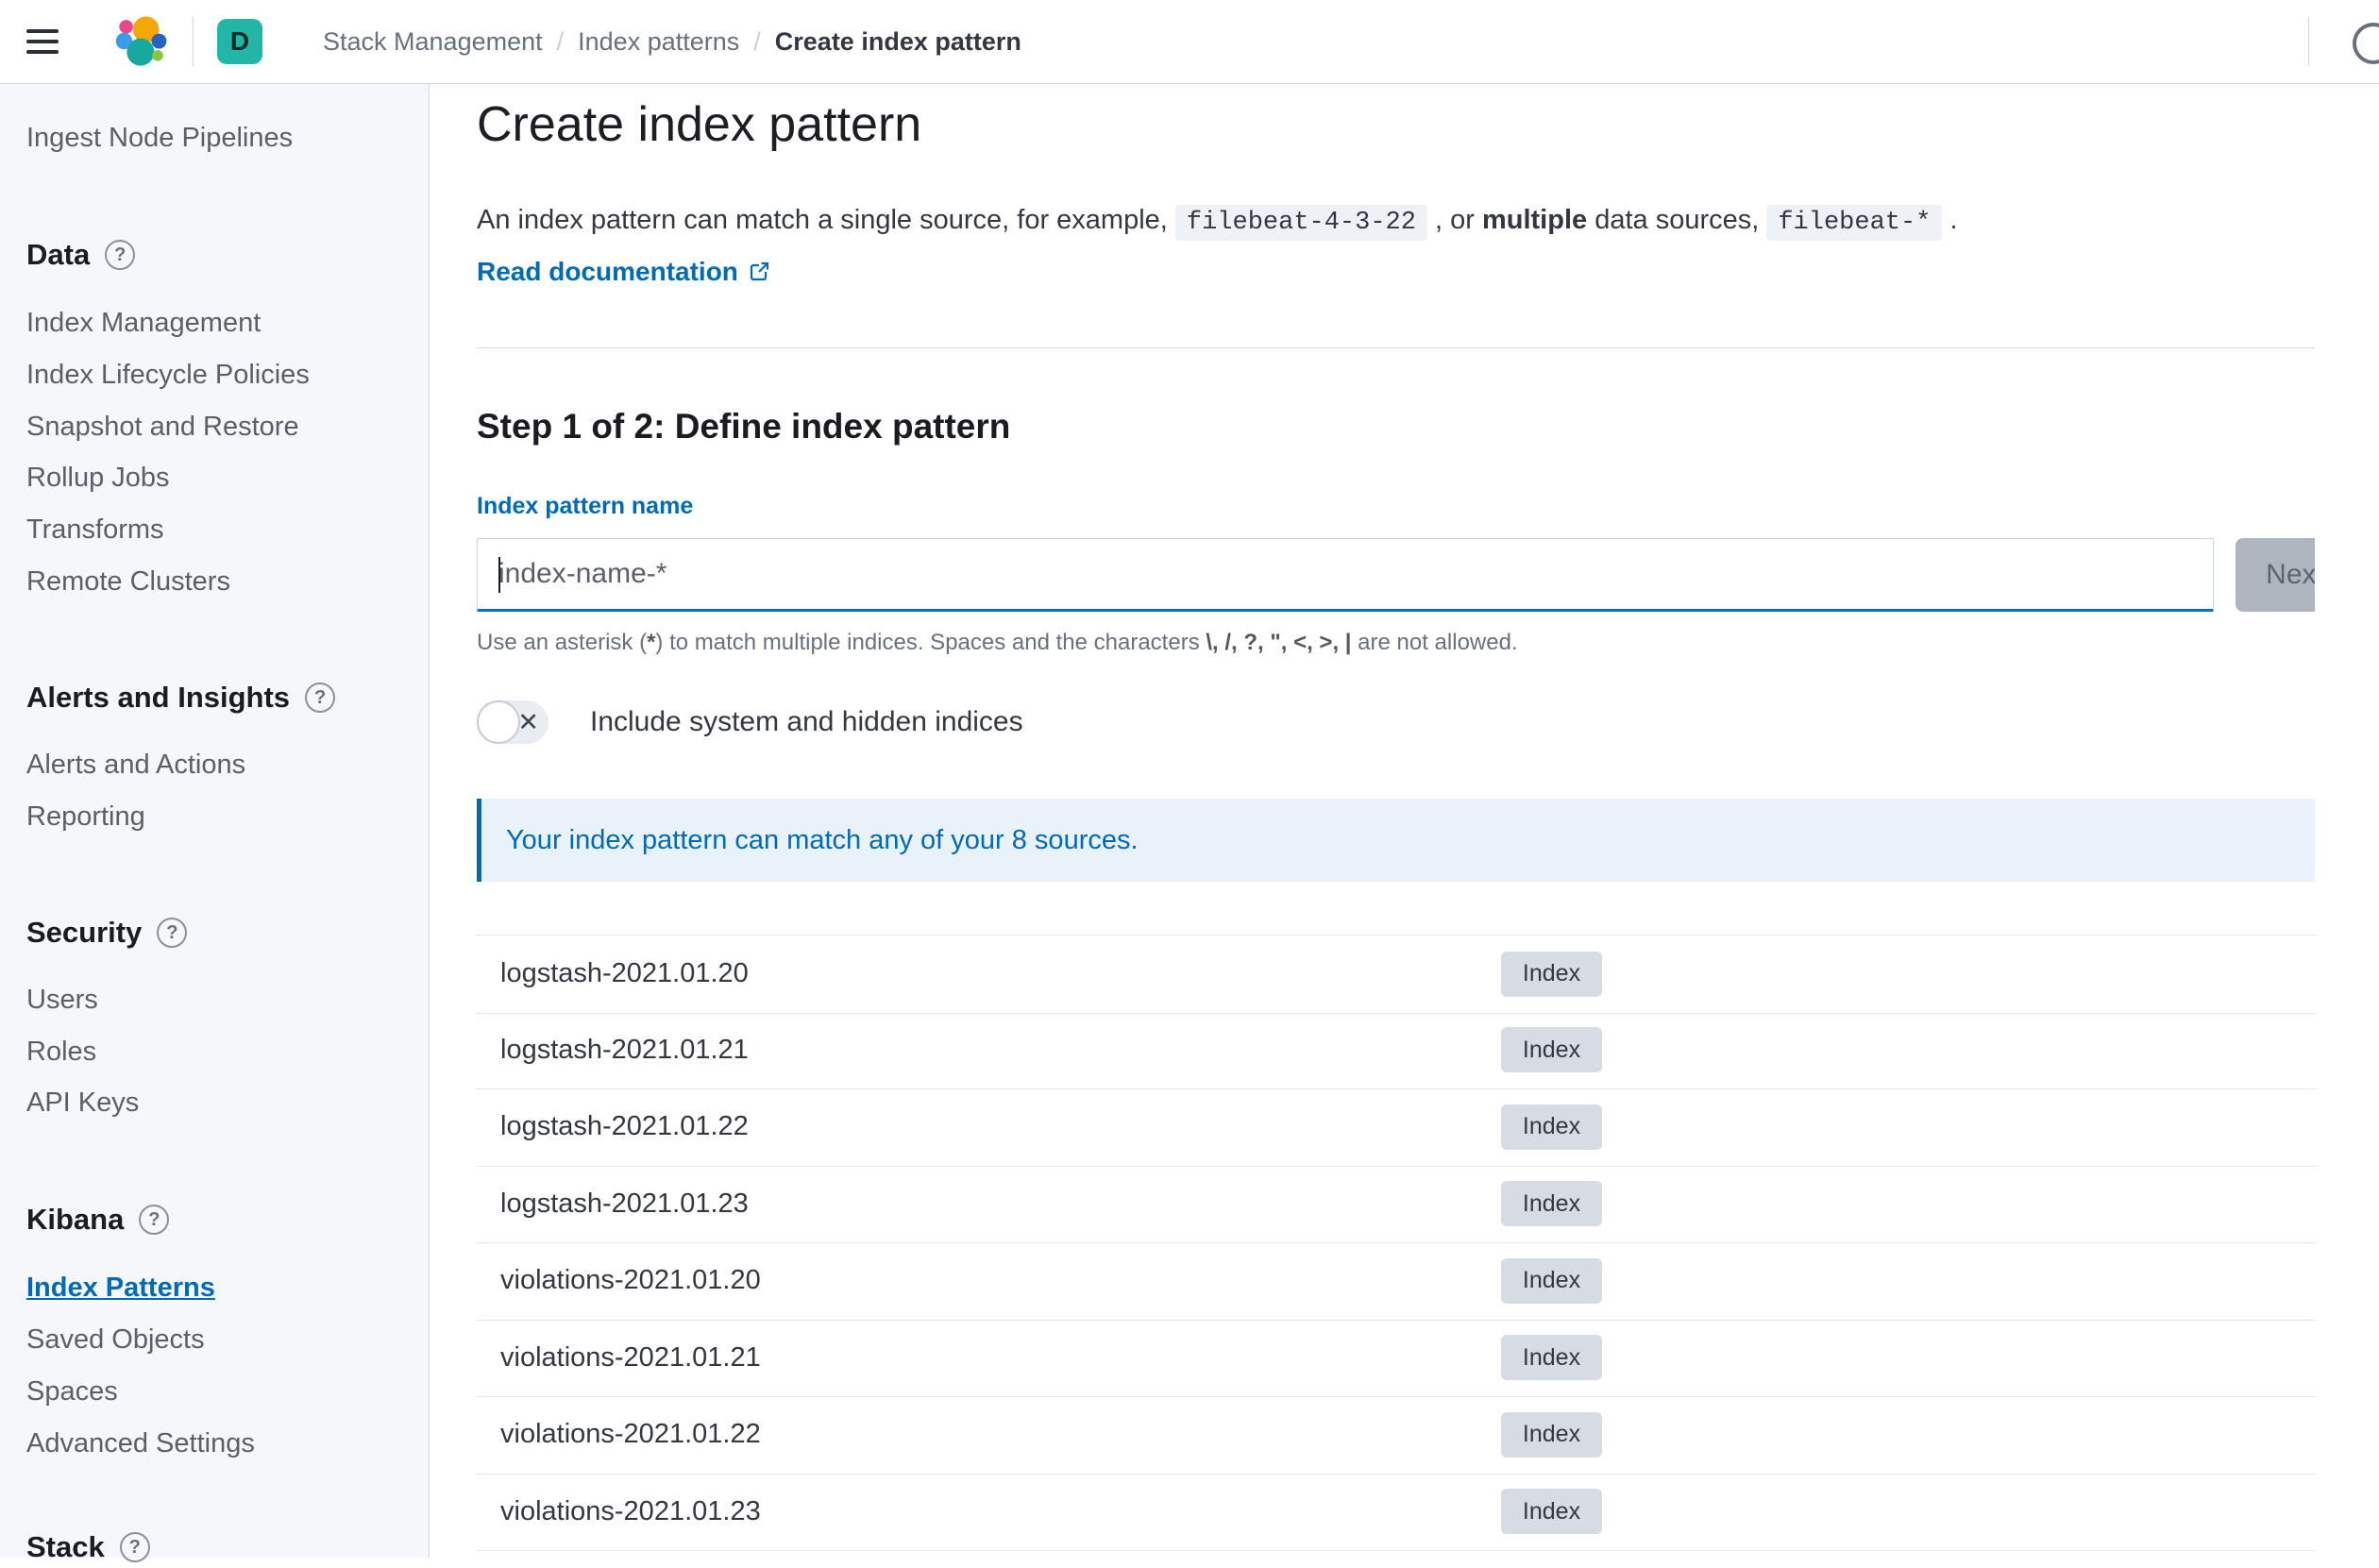 This screenshot has height=1568, width=2379. I want to click on description-text: data sources,, so click(1677, 220).